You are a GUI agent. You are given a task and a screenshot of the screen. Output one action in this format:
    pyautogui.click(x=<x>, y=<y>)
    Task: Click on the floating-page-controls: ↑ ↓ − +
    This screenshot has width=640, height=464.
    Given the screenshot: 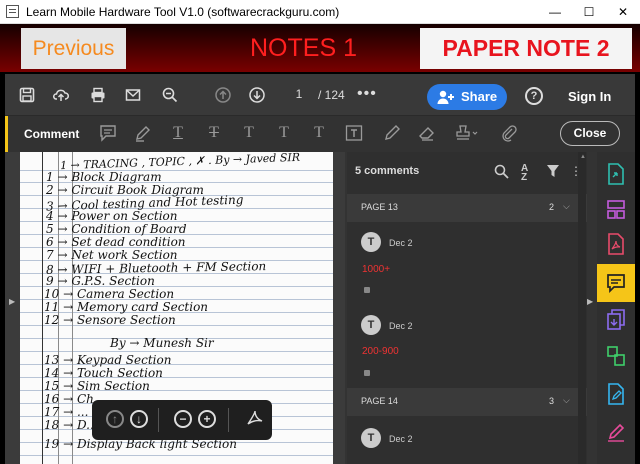 What is the action you would take?
    pyautogui.click(x=182, y=420)
    